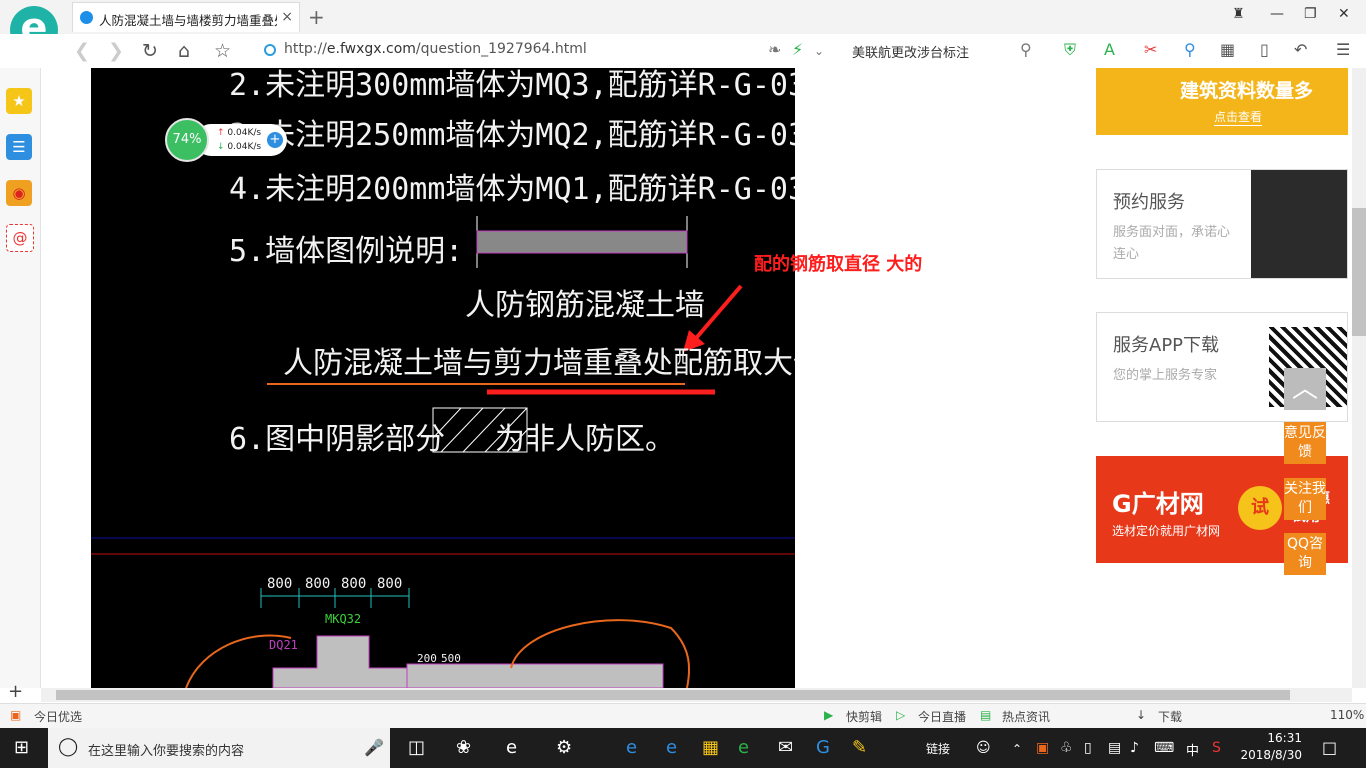 The height and width of the screenshot is (768, 1366). I want to click on refresh-icon: ↻, so click(150, 51).